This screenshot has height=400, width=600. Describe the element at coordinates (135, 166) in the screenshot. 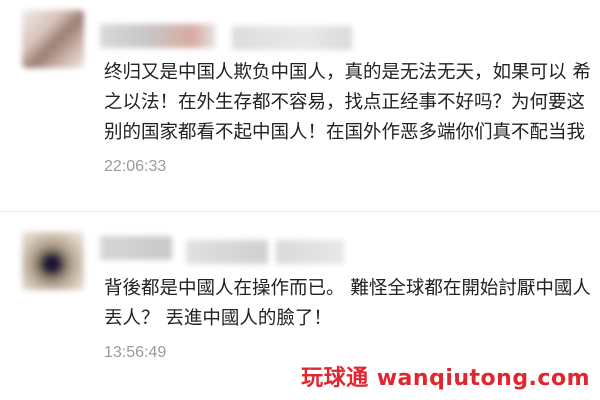

I see `comment-timestamp: 22:06:33` at that location.